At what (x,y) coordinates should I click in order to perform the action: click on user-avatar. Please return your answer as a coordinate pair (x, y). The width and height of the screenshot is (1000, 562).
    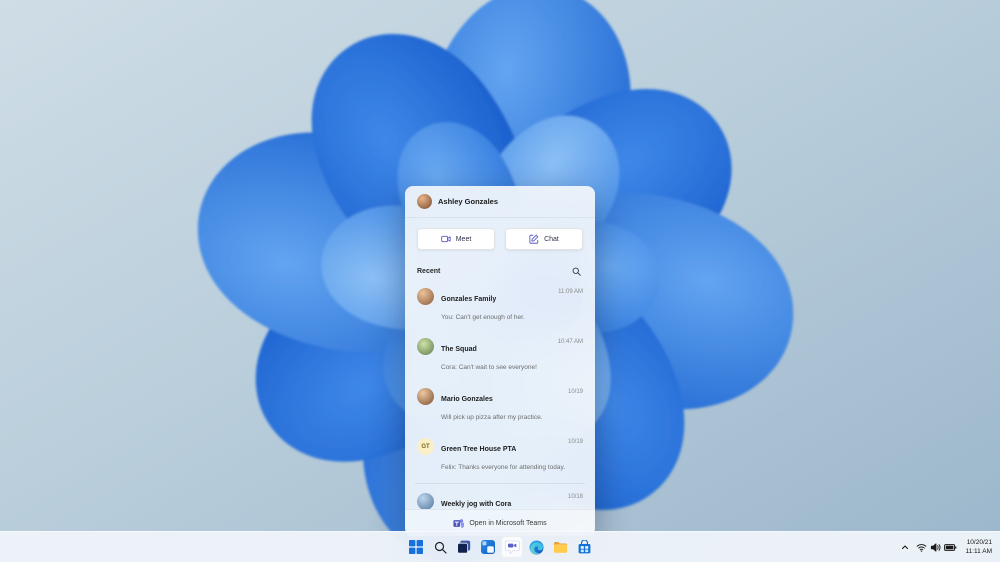
    Looking at the image, I should click on (424, 201).